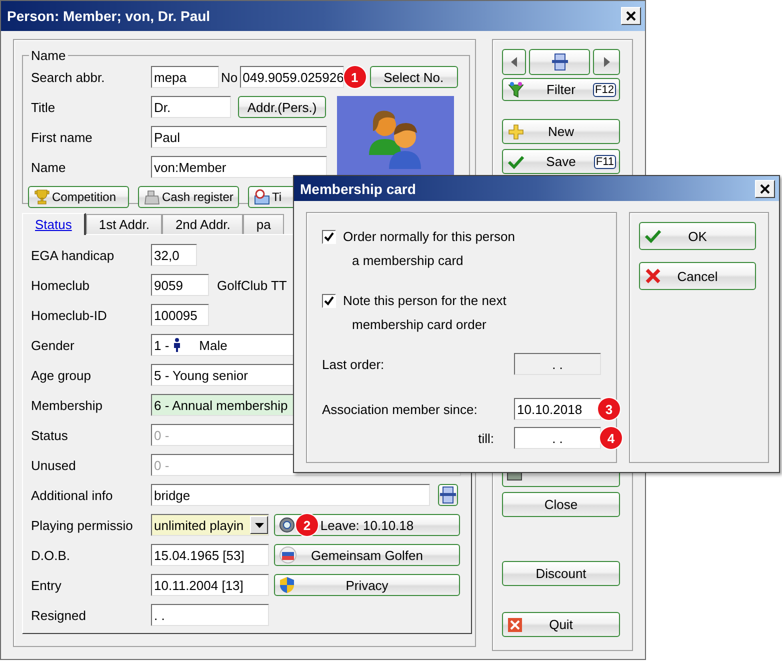  Describe the element at coordinates (307, 525) in the screenshot. I see `number-badge: 2` at that location.